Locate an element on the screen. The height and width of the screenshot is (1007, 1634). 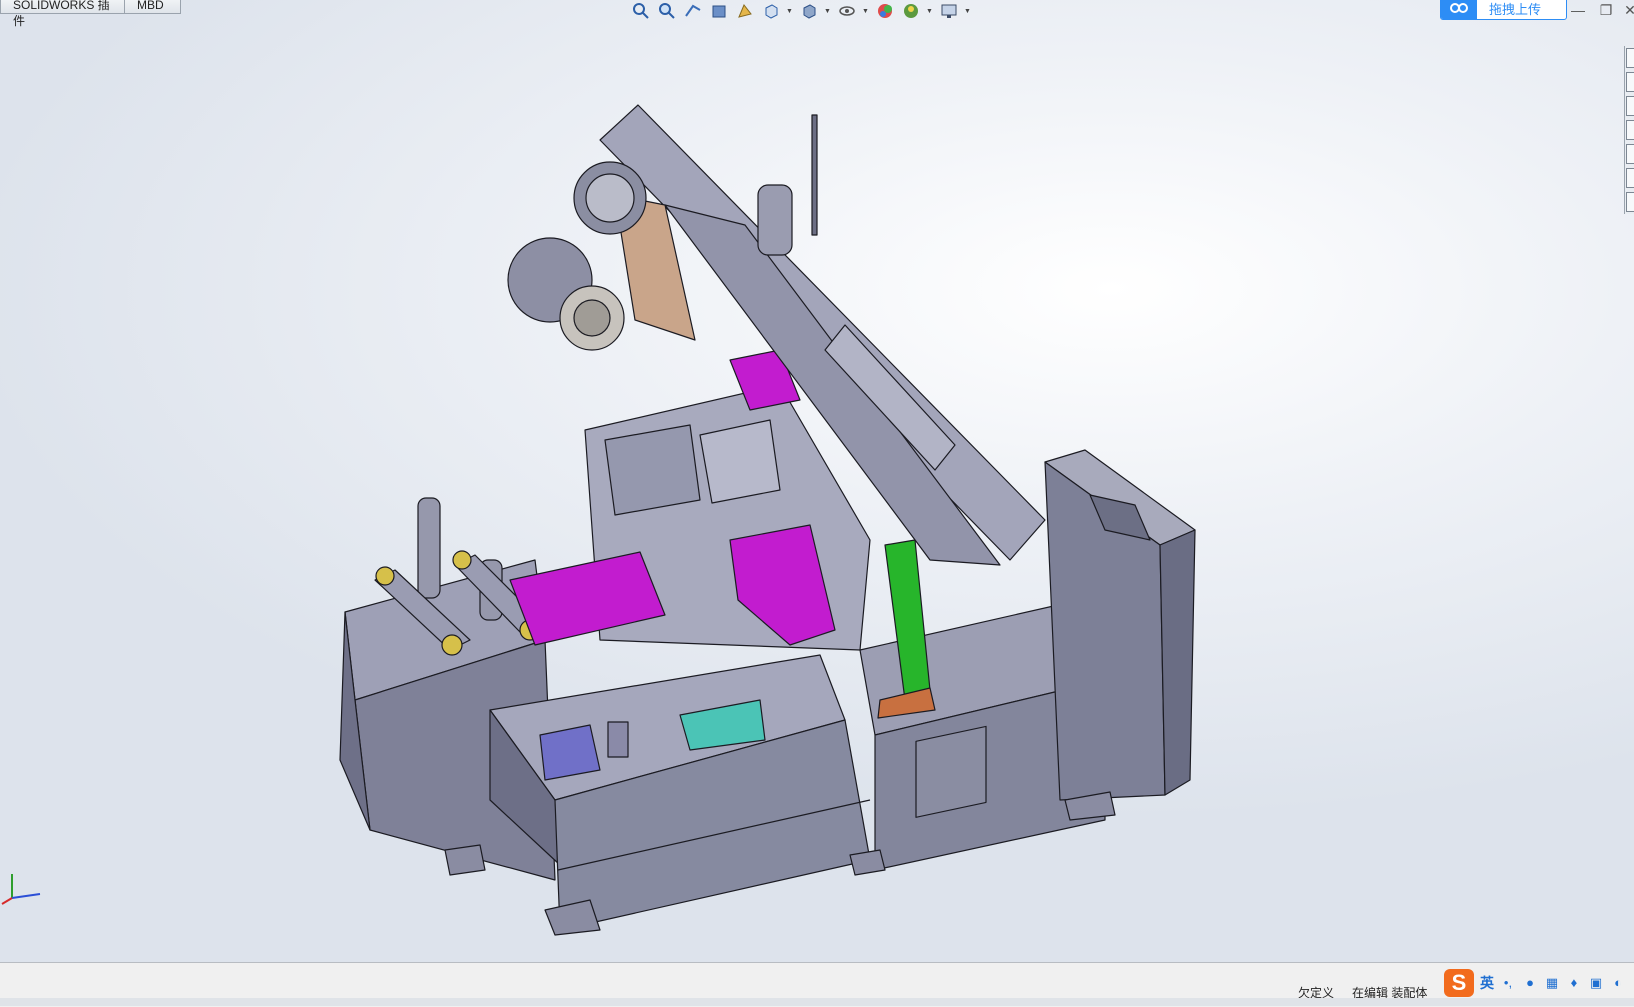
coordinate-triad-icon is located at coordinates (21, 889).